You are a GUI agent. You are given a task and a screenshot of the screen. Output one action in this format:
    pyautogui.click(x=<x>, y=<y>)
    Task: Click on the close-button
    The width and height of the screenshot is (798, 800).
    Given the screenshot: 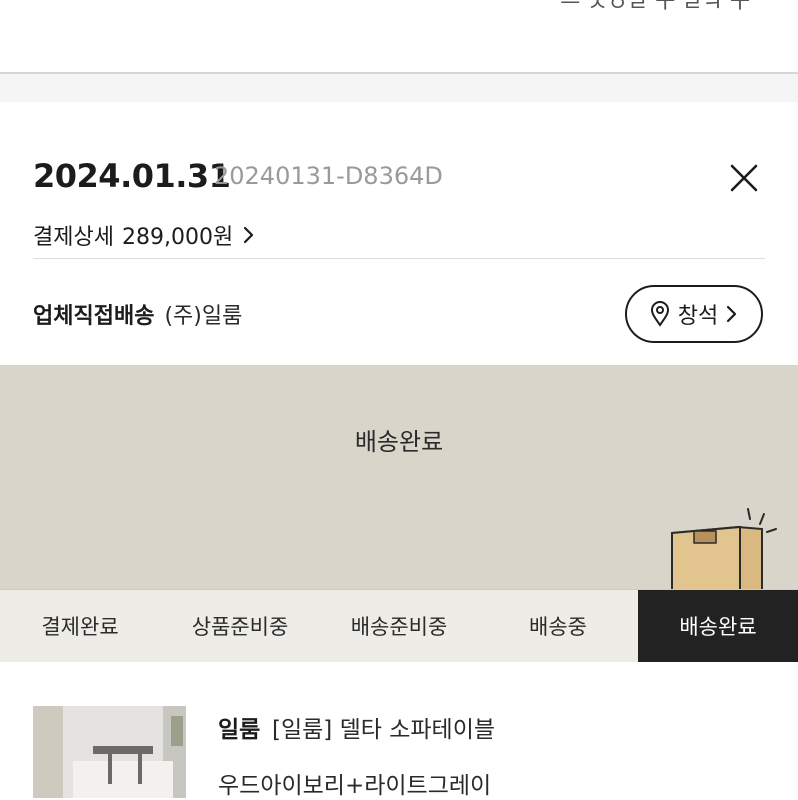 What is the action you would take?
    pyautogui.click(x=744, y=178)
    